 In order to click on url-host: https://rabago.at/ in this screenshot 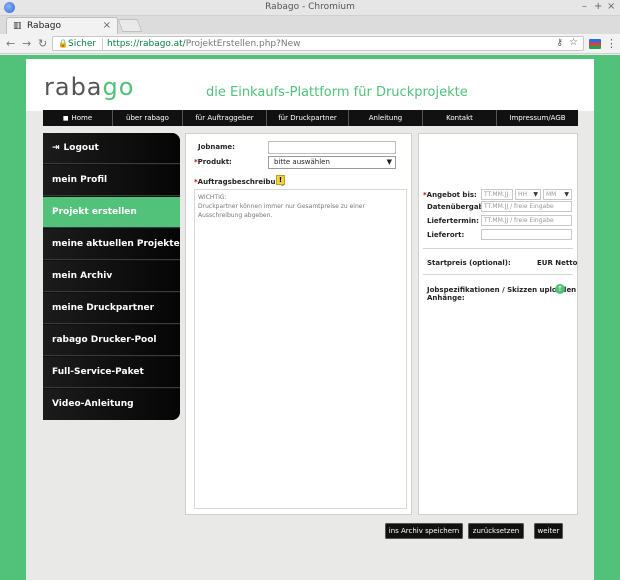, I will do `click(146, 44)`.